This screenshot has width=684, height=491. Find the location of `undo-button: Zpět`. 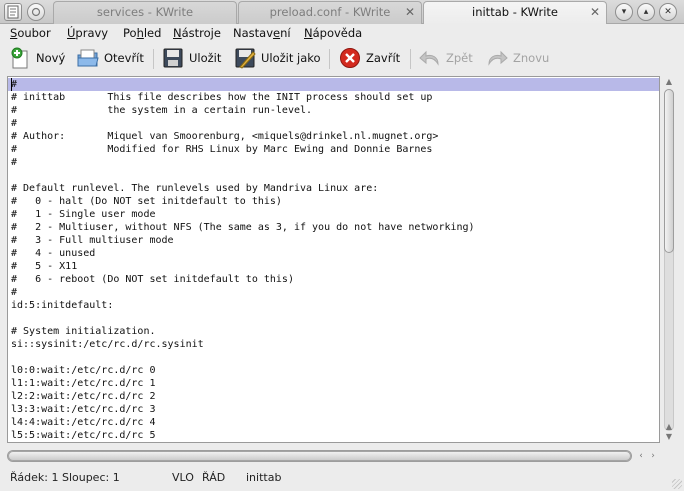

undo-button: Zpět is located at coordinates (446, 58).